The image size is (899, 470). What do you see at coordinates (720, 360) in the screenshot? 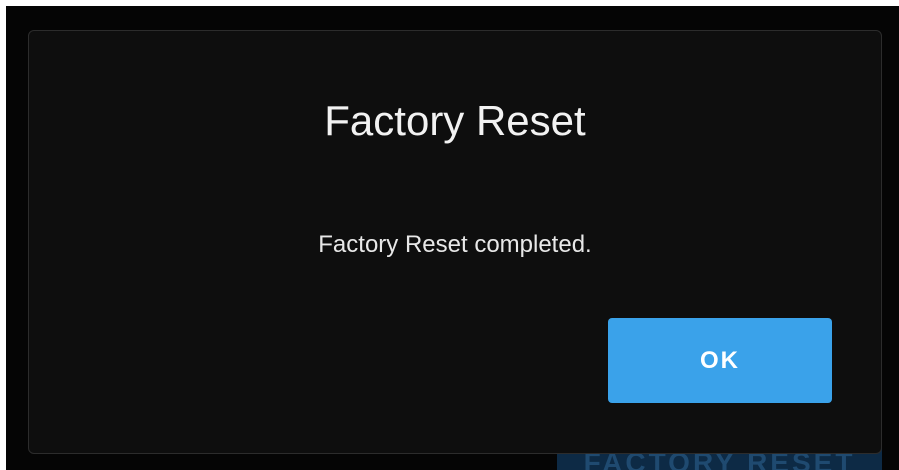
I see `ok-button: OK` at bounding box center [720, 360].